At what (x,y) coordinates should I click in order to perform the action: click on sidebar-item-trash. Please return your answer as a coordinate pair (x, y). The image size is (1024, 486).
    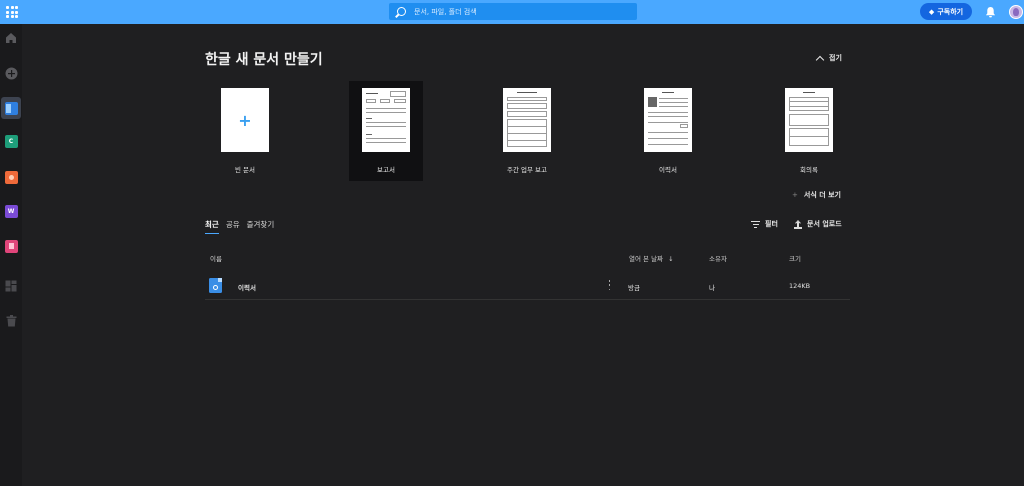
    Looking at the image, I should click on (11, 321).